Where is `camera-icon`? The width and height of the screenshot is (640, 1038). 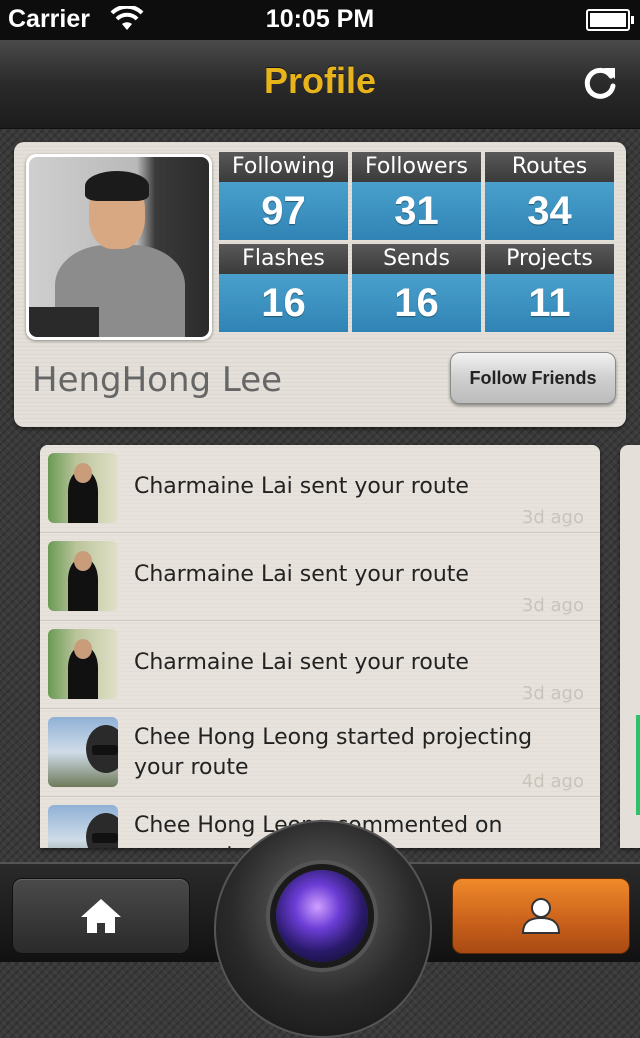
camera-icon is located at coordinates (322, 916).